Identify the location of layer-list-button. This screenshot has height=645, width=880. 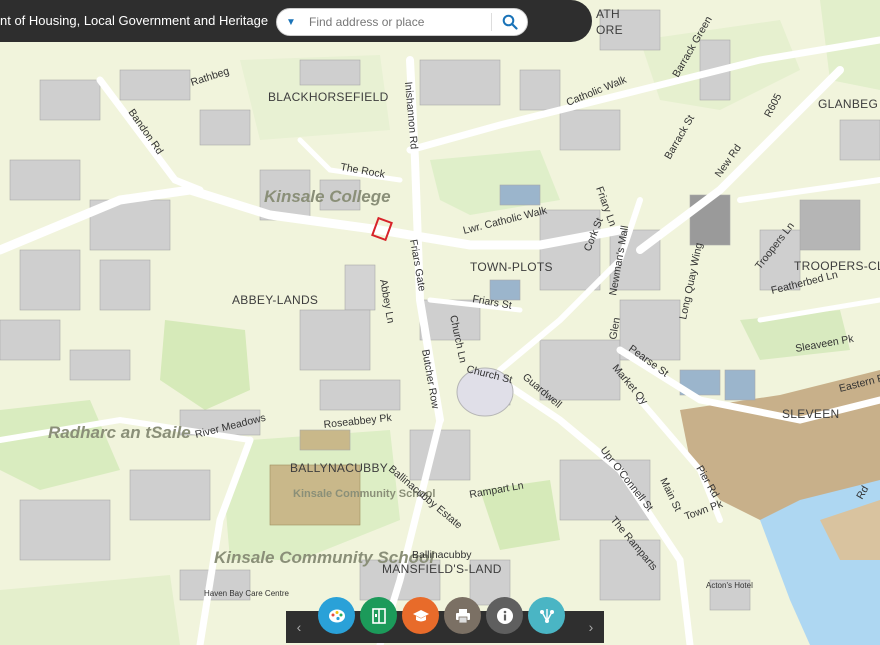
(378, 615).